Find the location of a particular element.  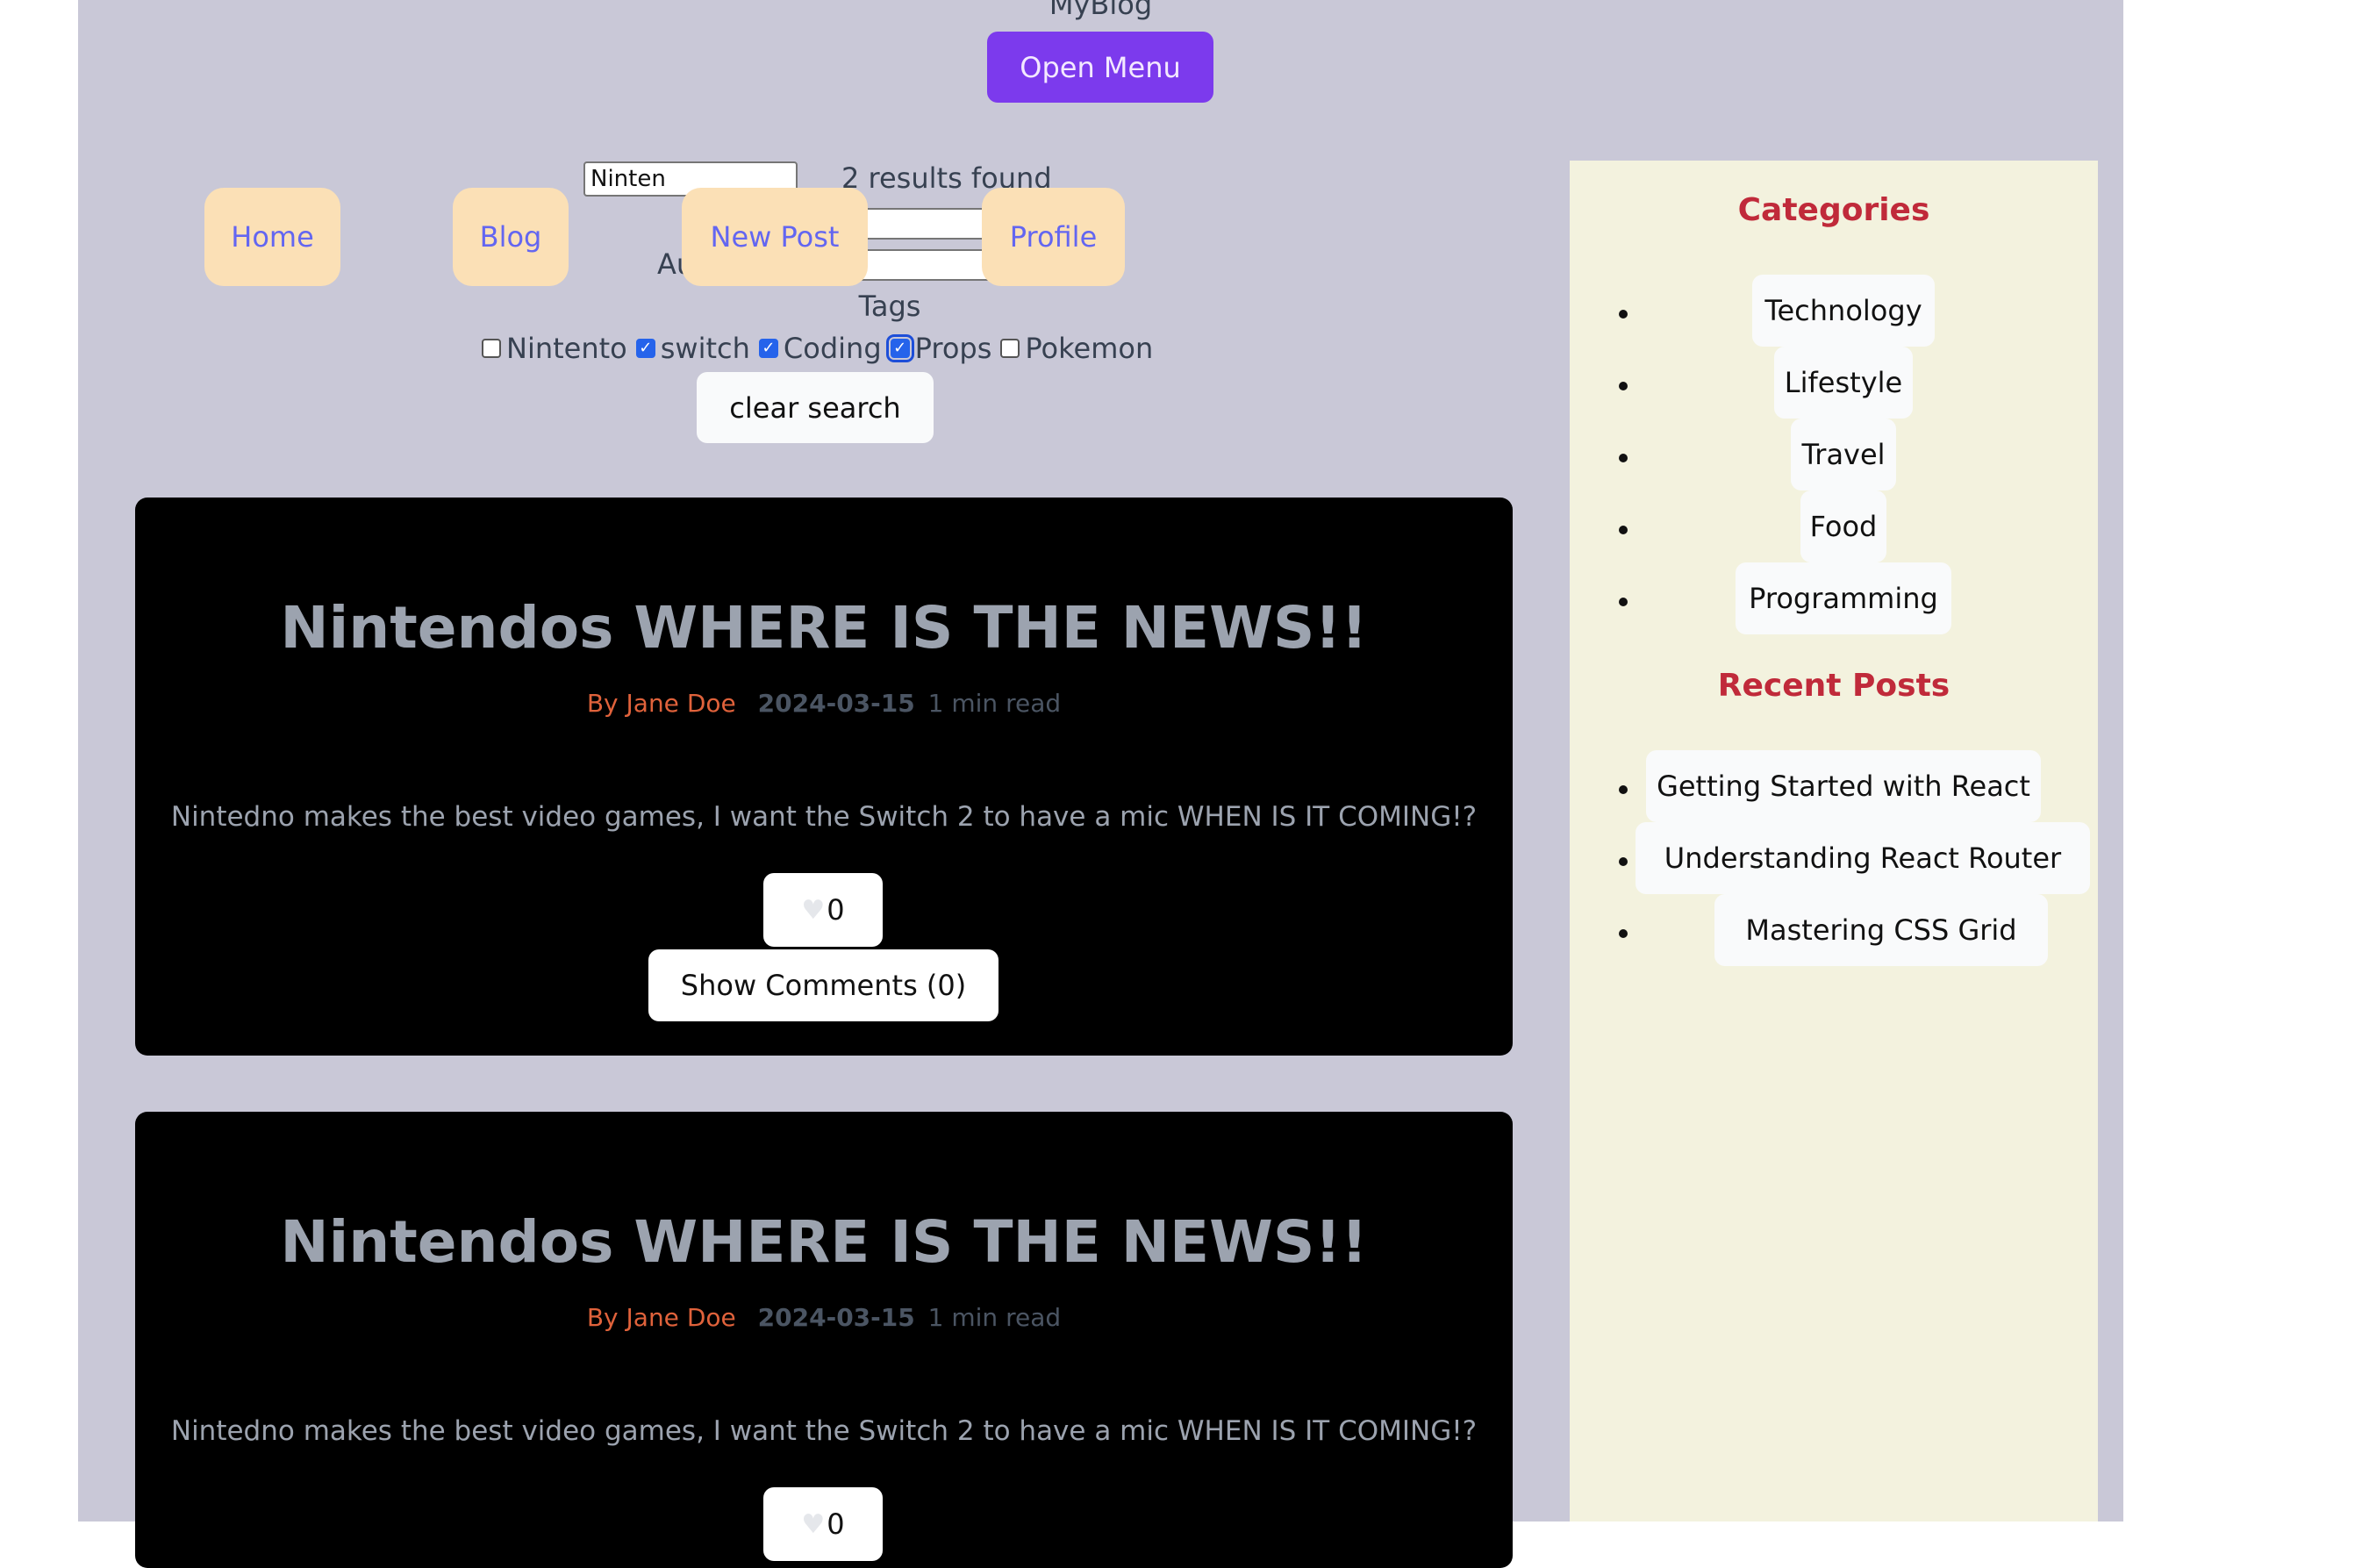

tag-nintento: Nintento is located at coordinates (554, 348).